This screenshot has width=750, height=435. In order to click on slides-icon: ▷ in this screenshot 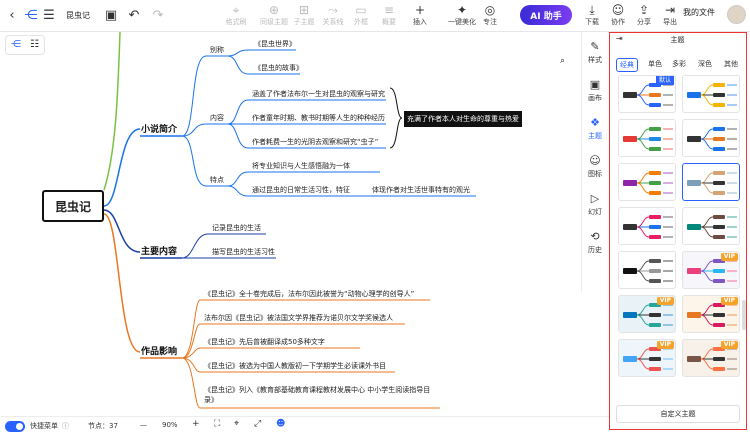, I will do `click(595, 198)`.